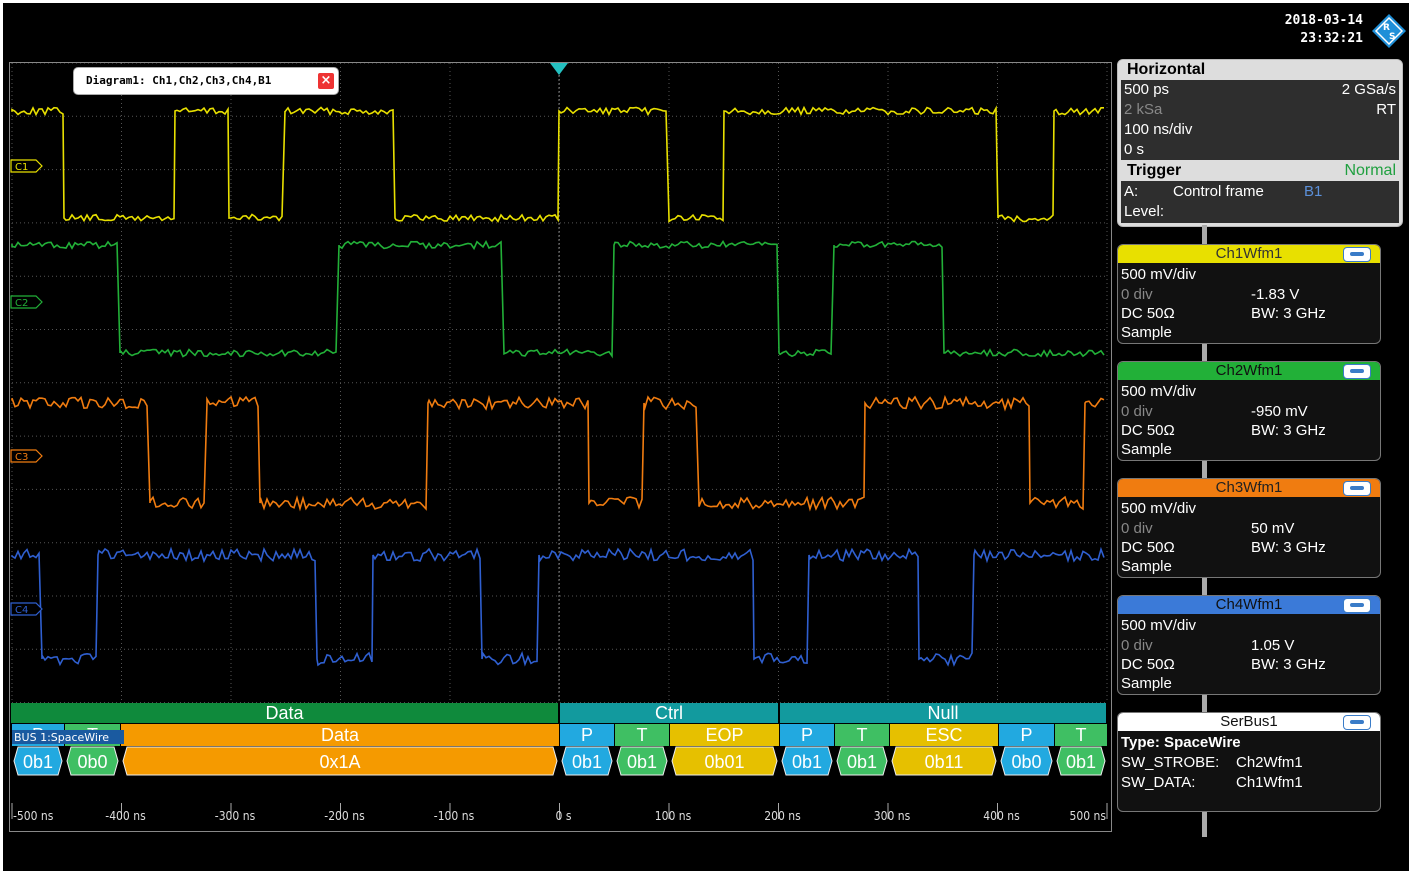 The image size is (1414, 876). I want to click on diagram-title: Diagram1: Ch1,Ch2,Ch3,Ch4,B1, so click(179, 80).